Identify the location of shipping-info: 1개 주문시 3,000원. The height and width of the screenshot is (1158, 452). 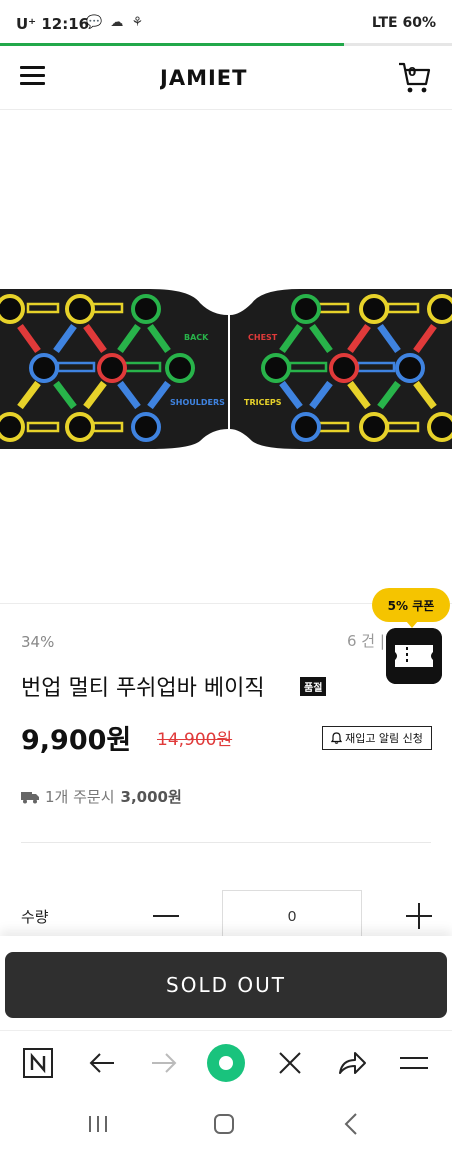
(101, 796).